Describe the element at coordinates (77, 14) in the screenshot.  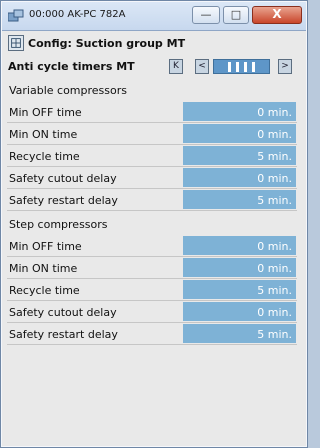
I see `window-title: 00:000 AK-PC 782A` at that location.